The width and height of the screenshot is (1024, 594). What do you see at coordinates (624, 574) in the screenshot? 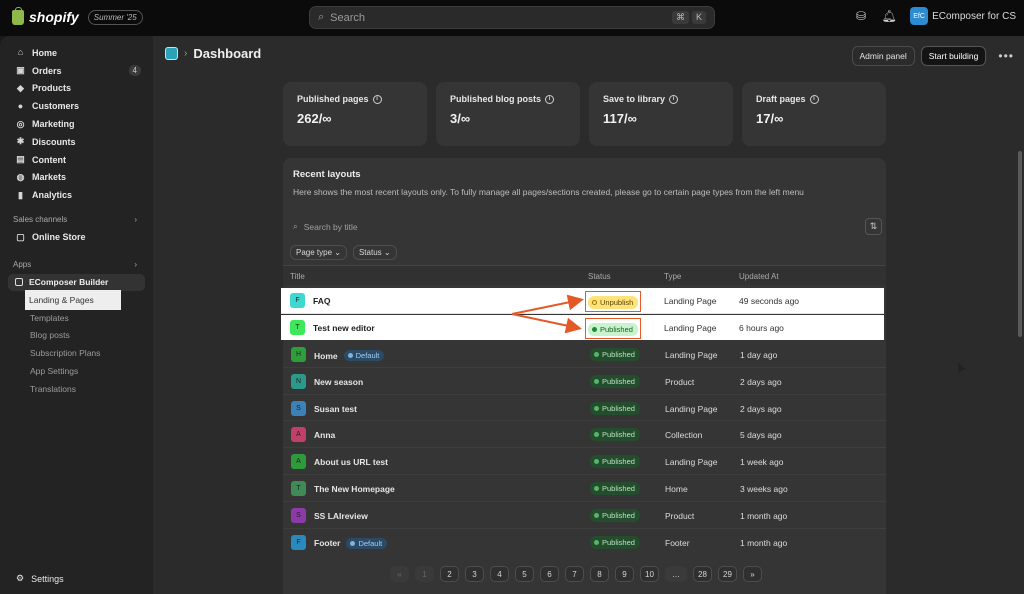
I see `page-button-9: 9` at bounding box center [624, 574].